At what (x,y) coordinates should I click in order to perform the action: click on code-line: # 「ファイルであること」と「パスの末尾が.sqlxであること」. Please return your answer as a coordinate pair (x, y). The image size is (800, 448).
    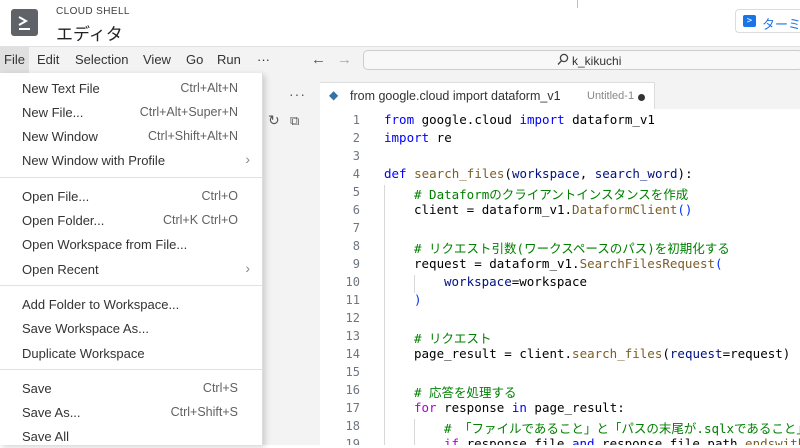
    Looking at the image, I should click on (622, 428).